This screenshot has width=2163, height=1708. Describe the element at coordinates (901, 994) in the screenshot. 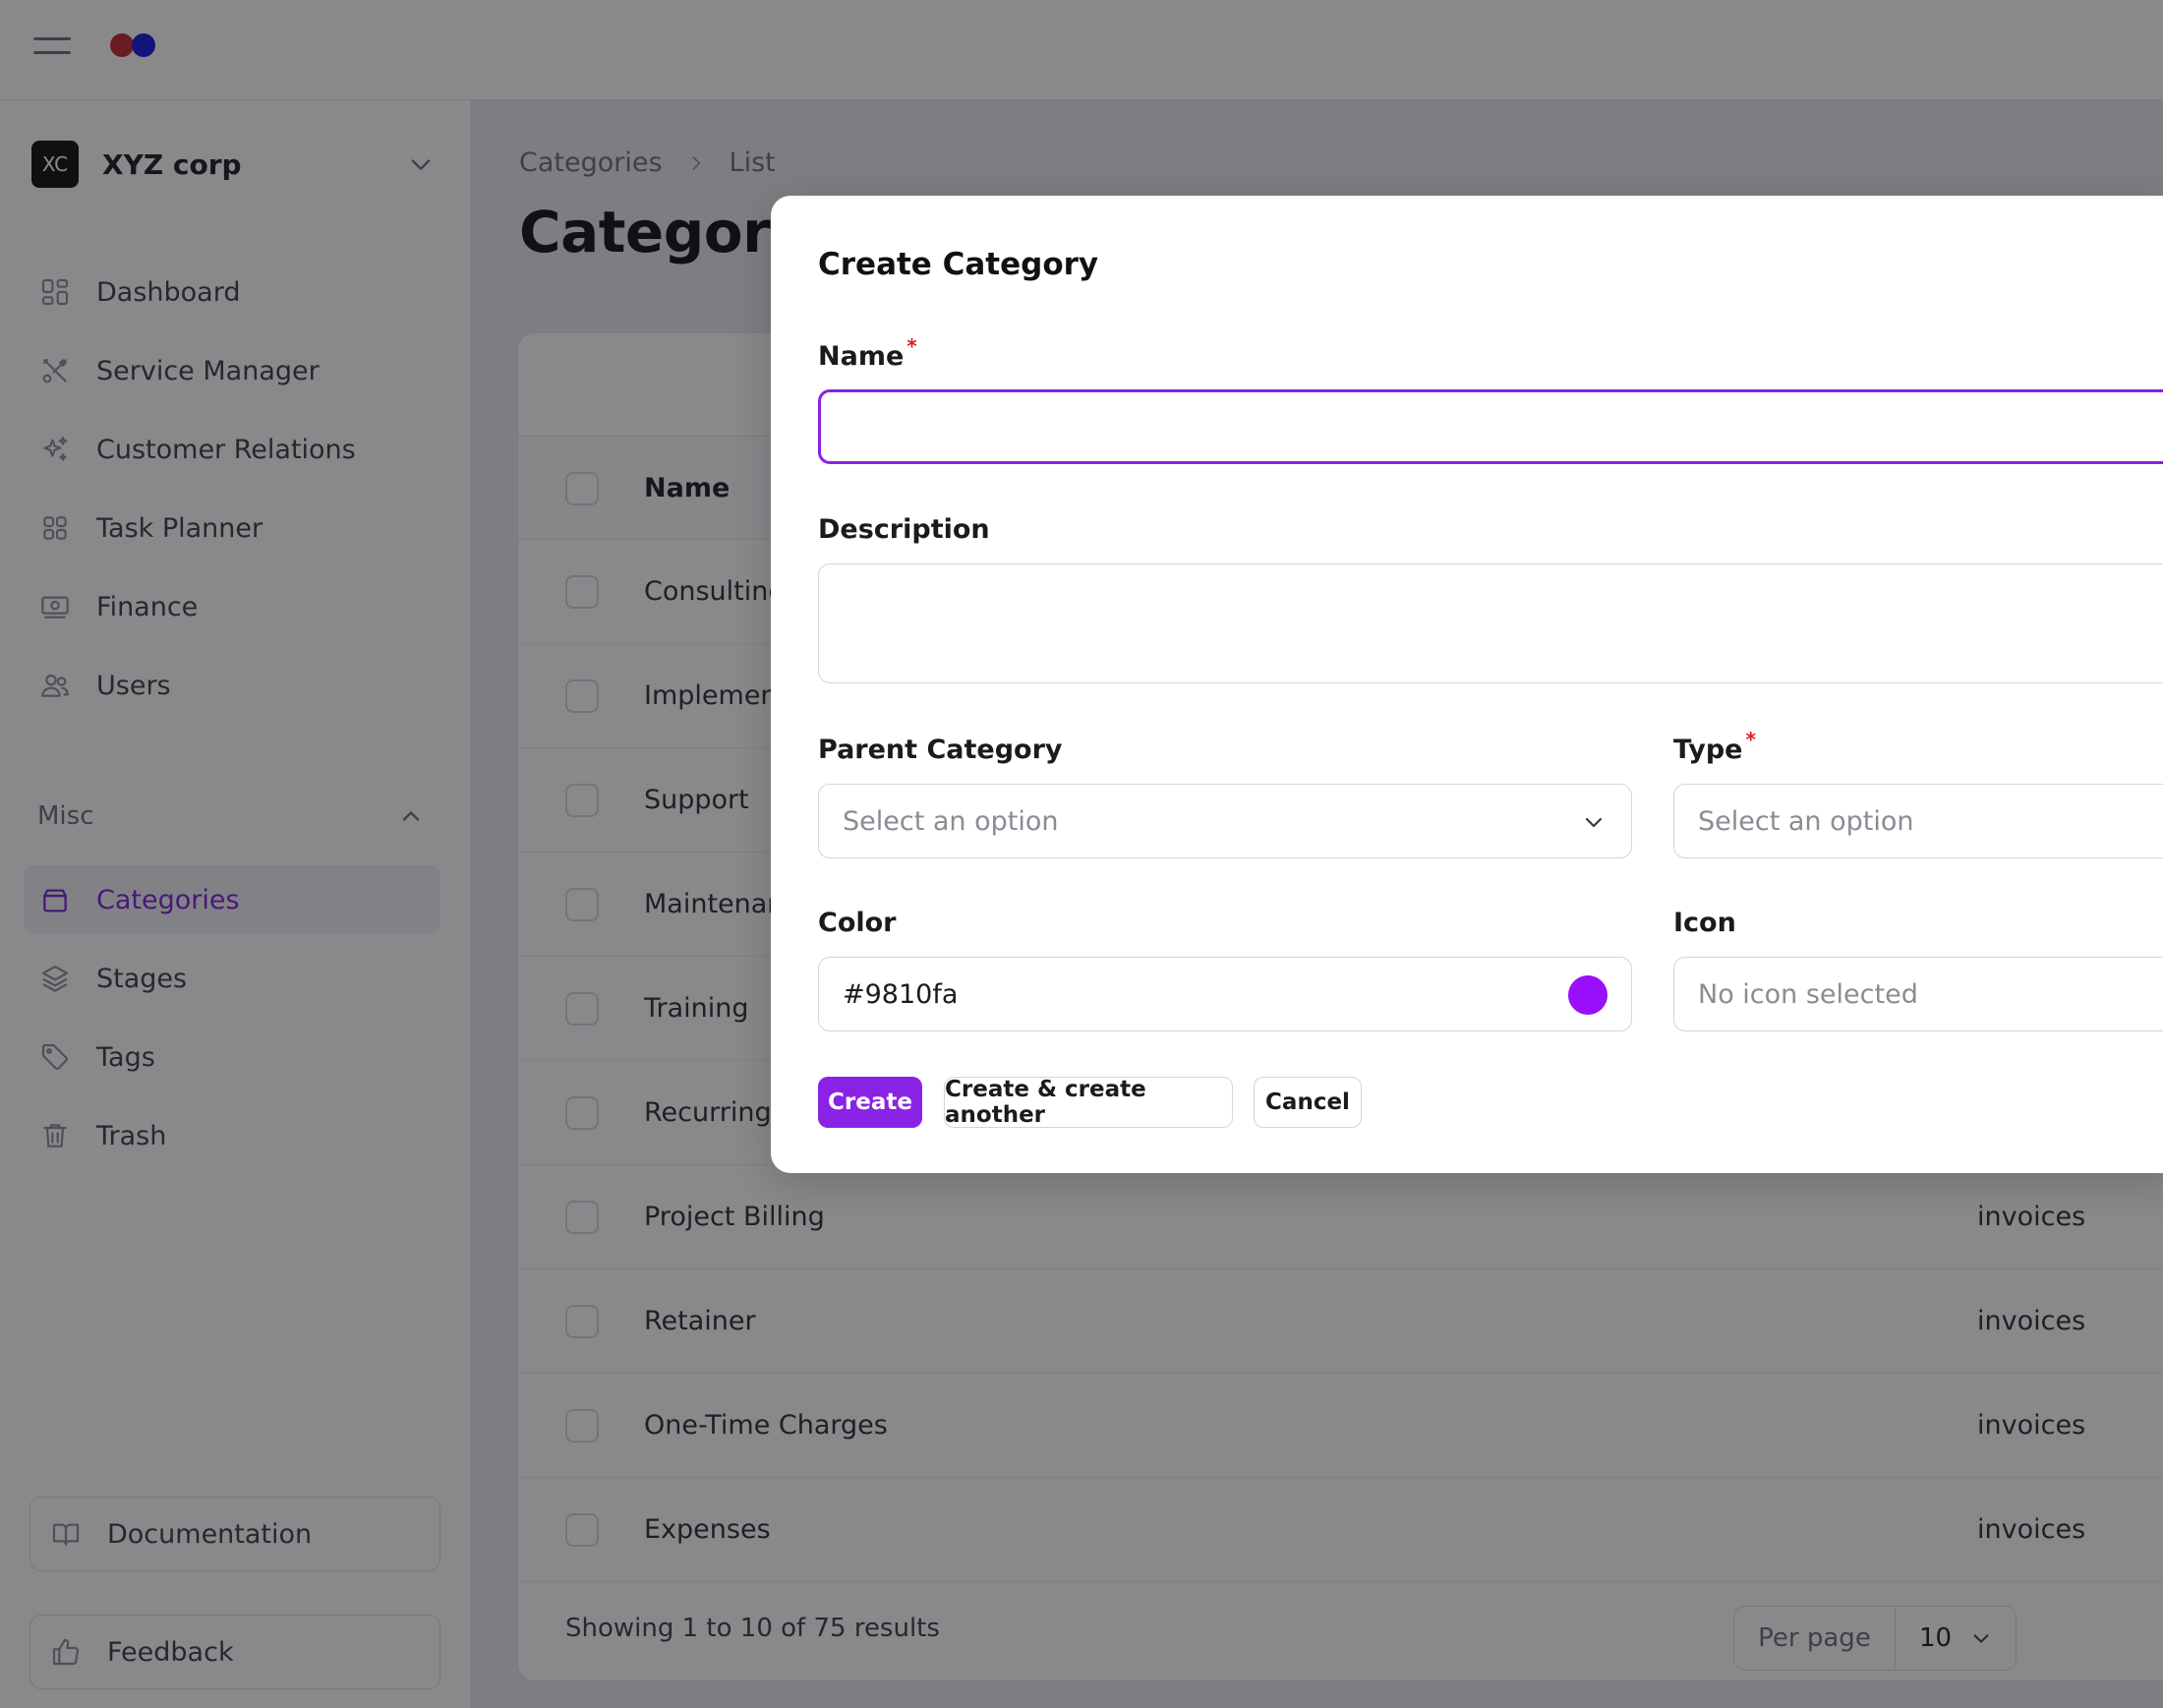

I see `color-value: #9810fa` at that location.